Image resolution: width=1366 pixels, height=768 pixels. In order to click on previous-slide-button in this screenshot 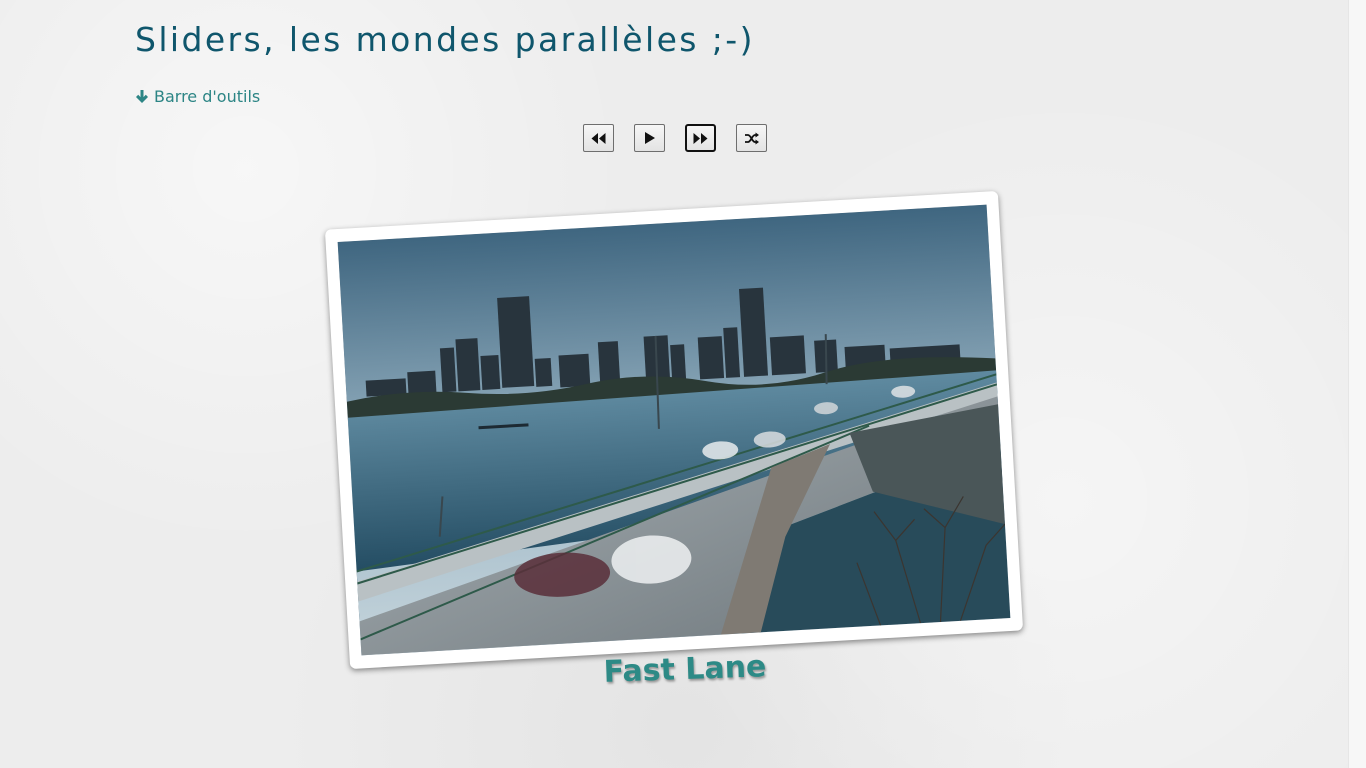, I will do `click(598, 138)`.